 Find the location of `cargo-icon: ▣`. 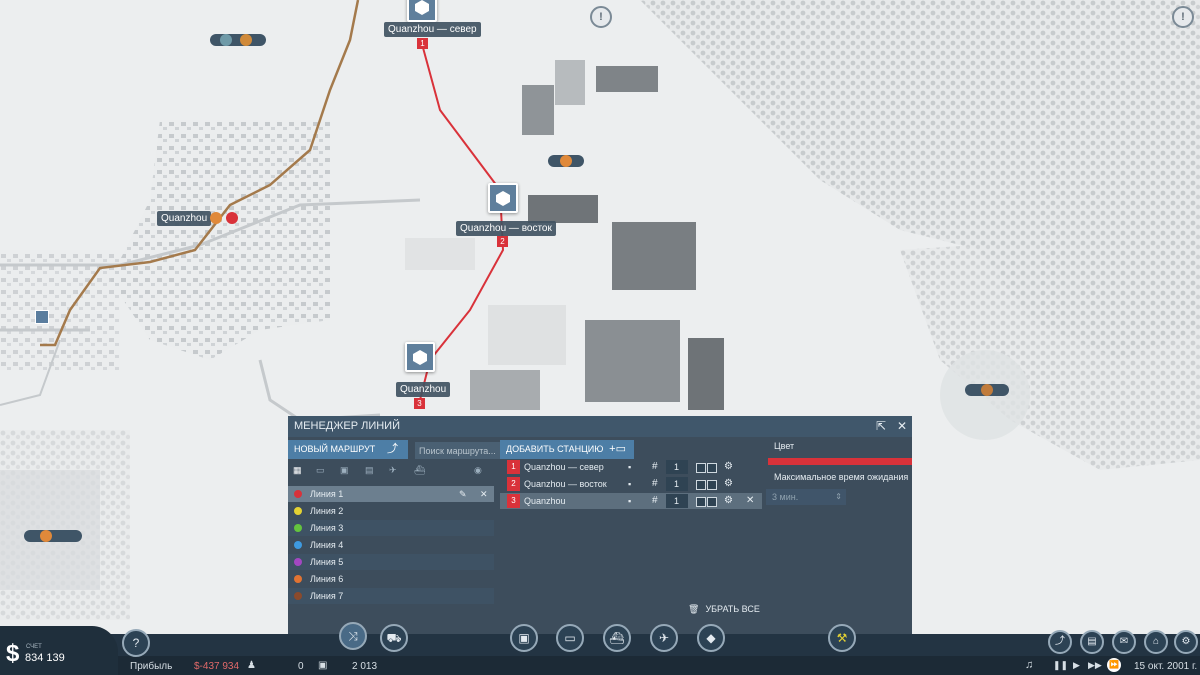

cargo-icon: ▣ is located at coordinates (323, 665).